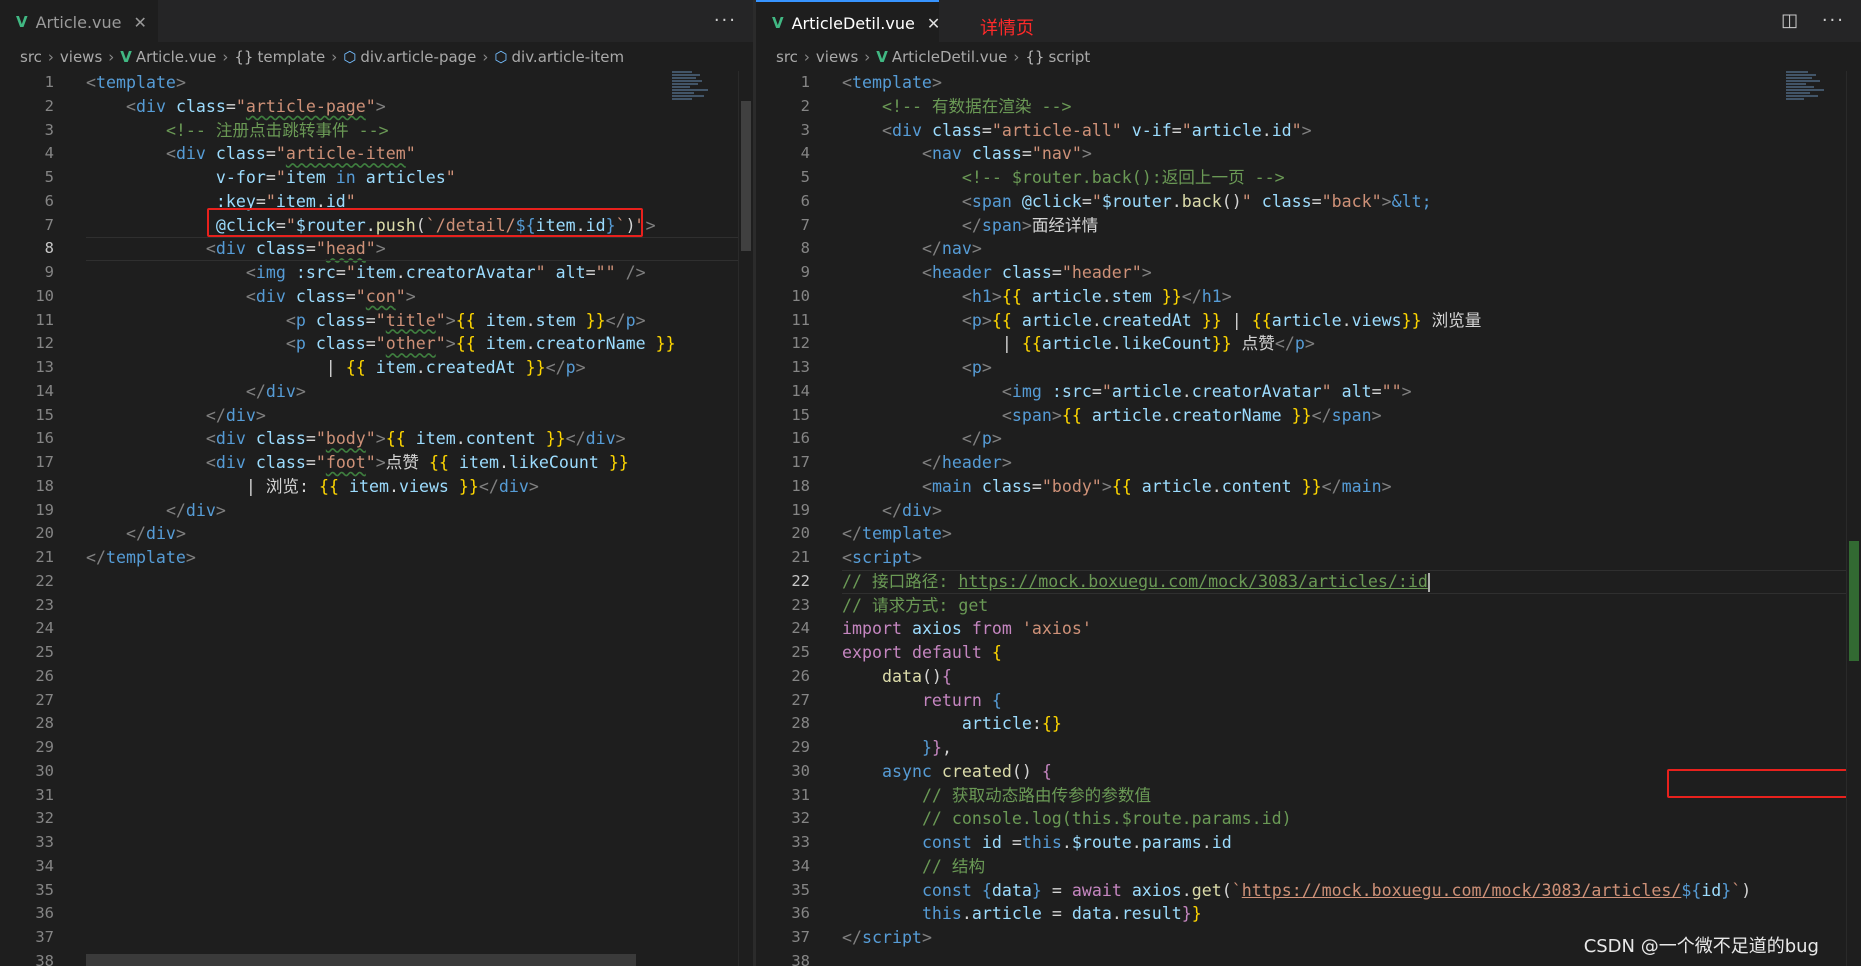  I want to click on breadcrumb-article-item: div.article-item, so click(568, 57).